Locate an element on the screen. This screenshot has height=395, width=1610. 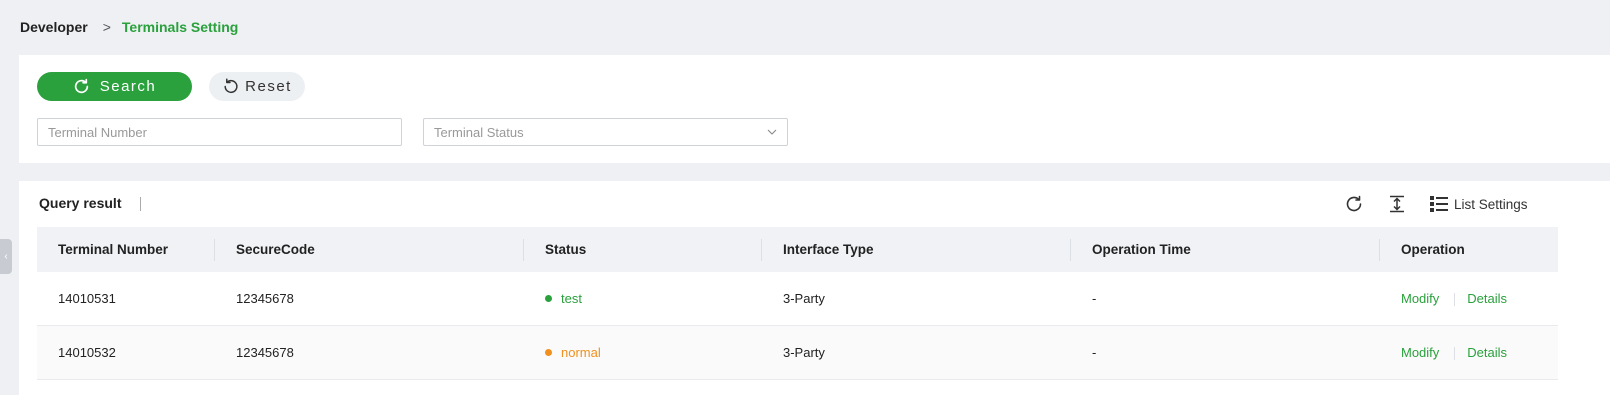
breadcrumb: Developer > Terminals Setting is located at coordinates (129, 27).